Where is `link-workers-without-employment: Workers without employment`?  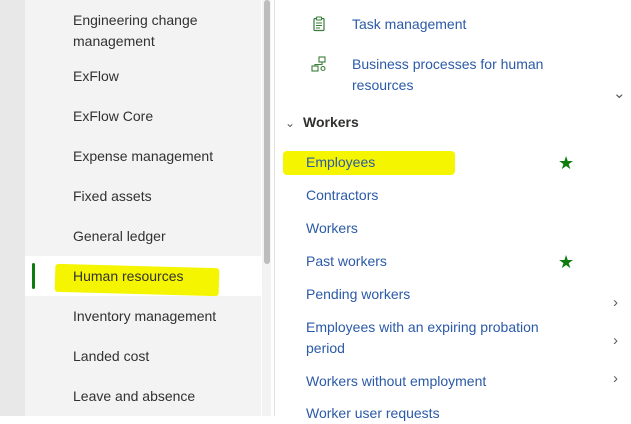 link-workers-without-employment: Workers without employment is located at coordinates (396, 381).